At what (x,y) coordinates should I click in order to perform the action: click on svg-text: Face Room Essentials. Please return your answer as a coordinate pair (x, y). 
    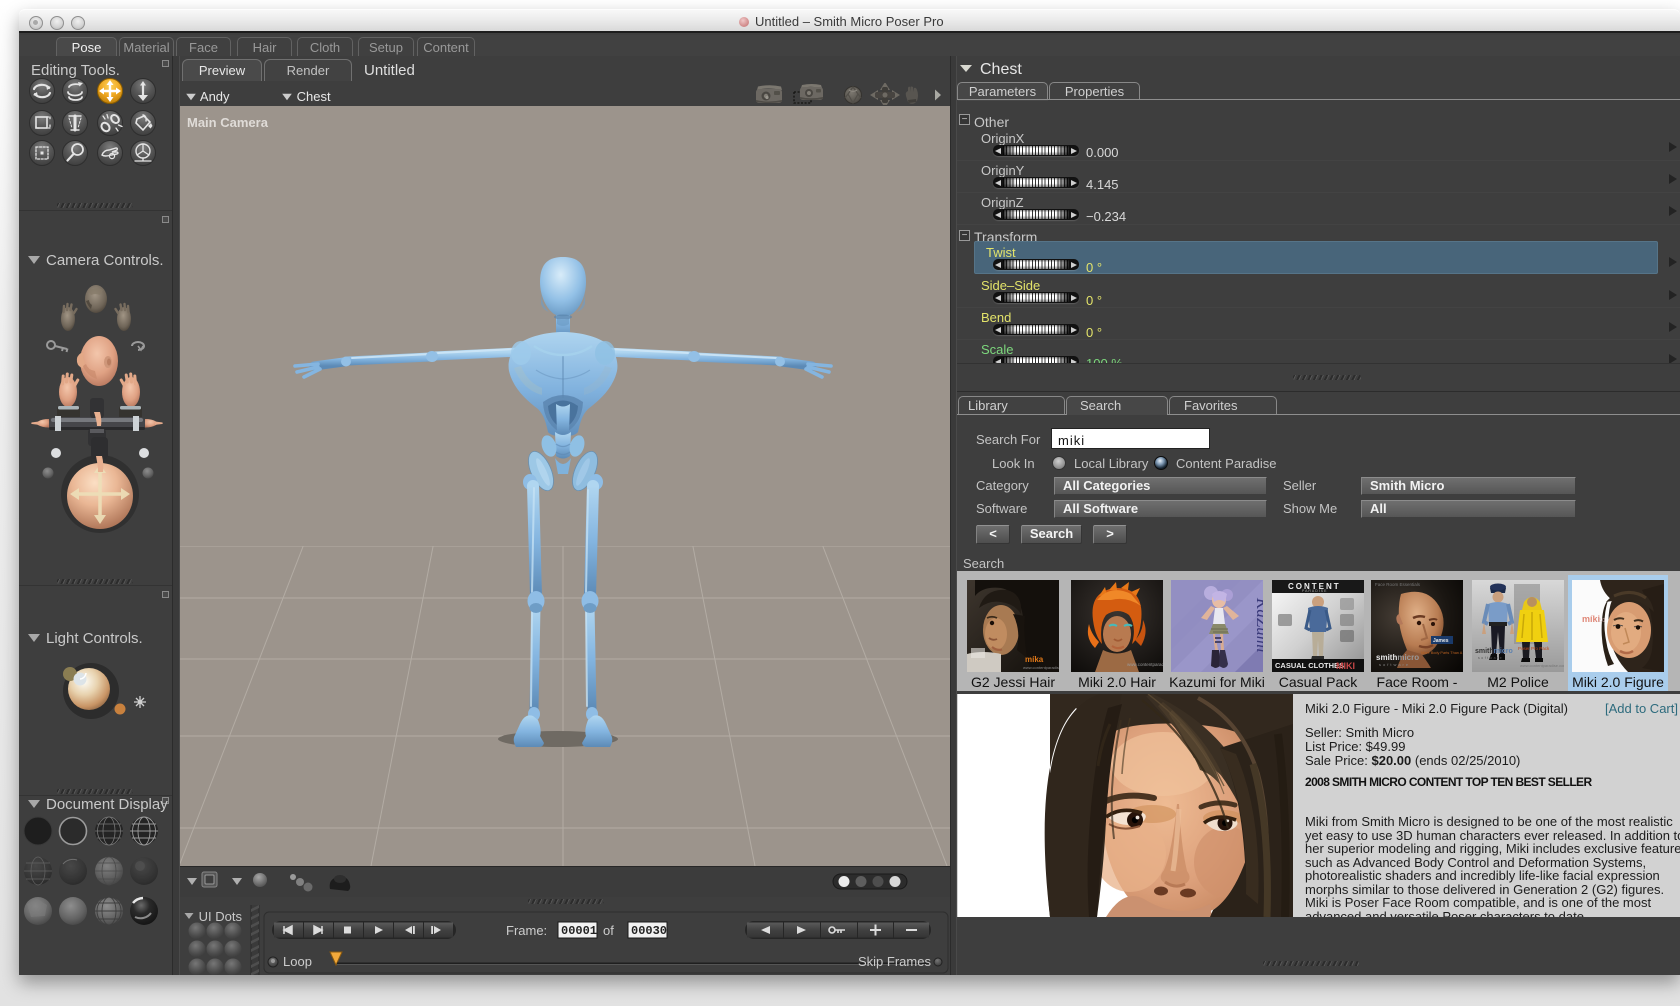
    Looking at the image, I should click on (1398, 584).